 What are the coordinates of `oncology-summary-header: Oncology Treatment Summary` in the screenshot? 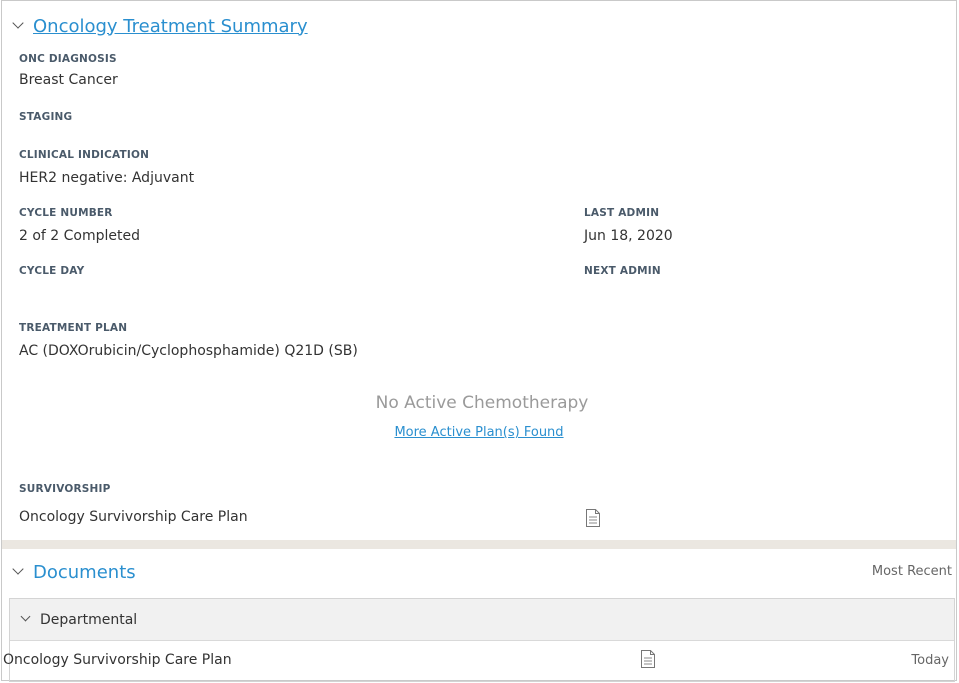 It's located at (160, 26).